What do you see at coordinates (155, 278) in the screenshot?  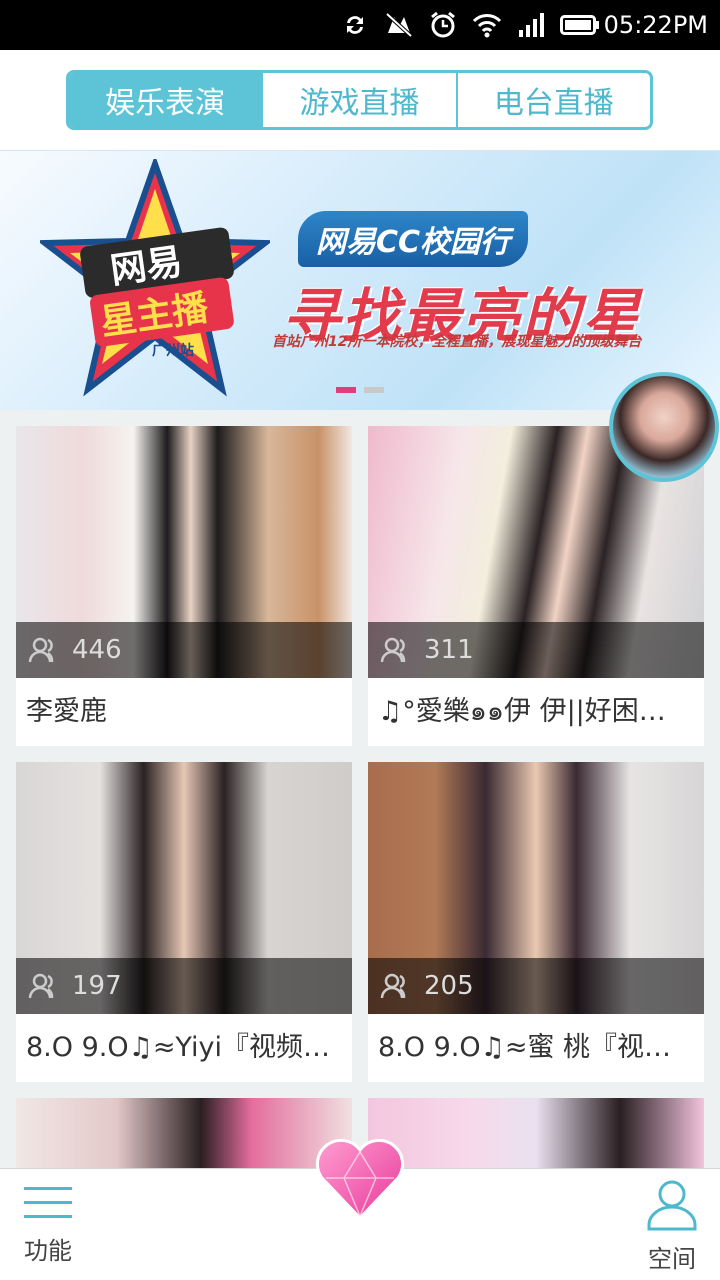 I see `star-logo-icon: 网易 星主播 广州站` at bounding box center [155, 278].